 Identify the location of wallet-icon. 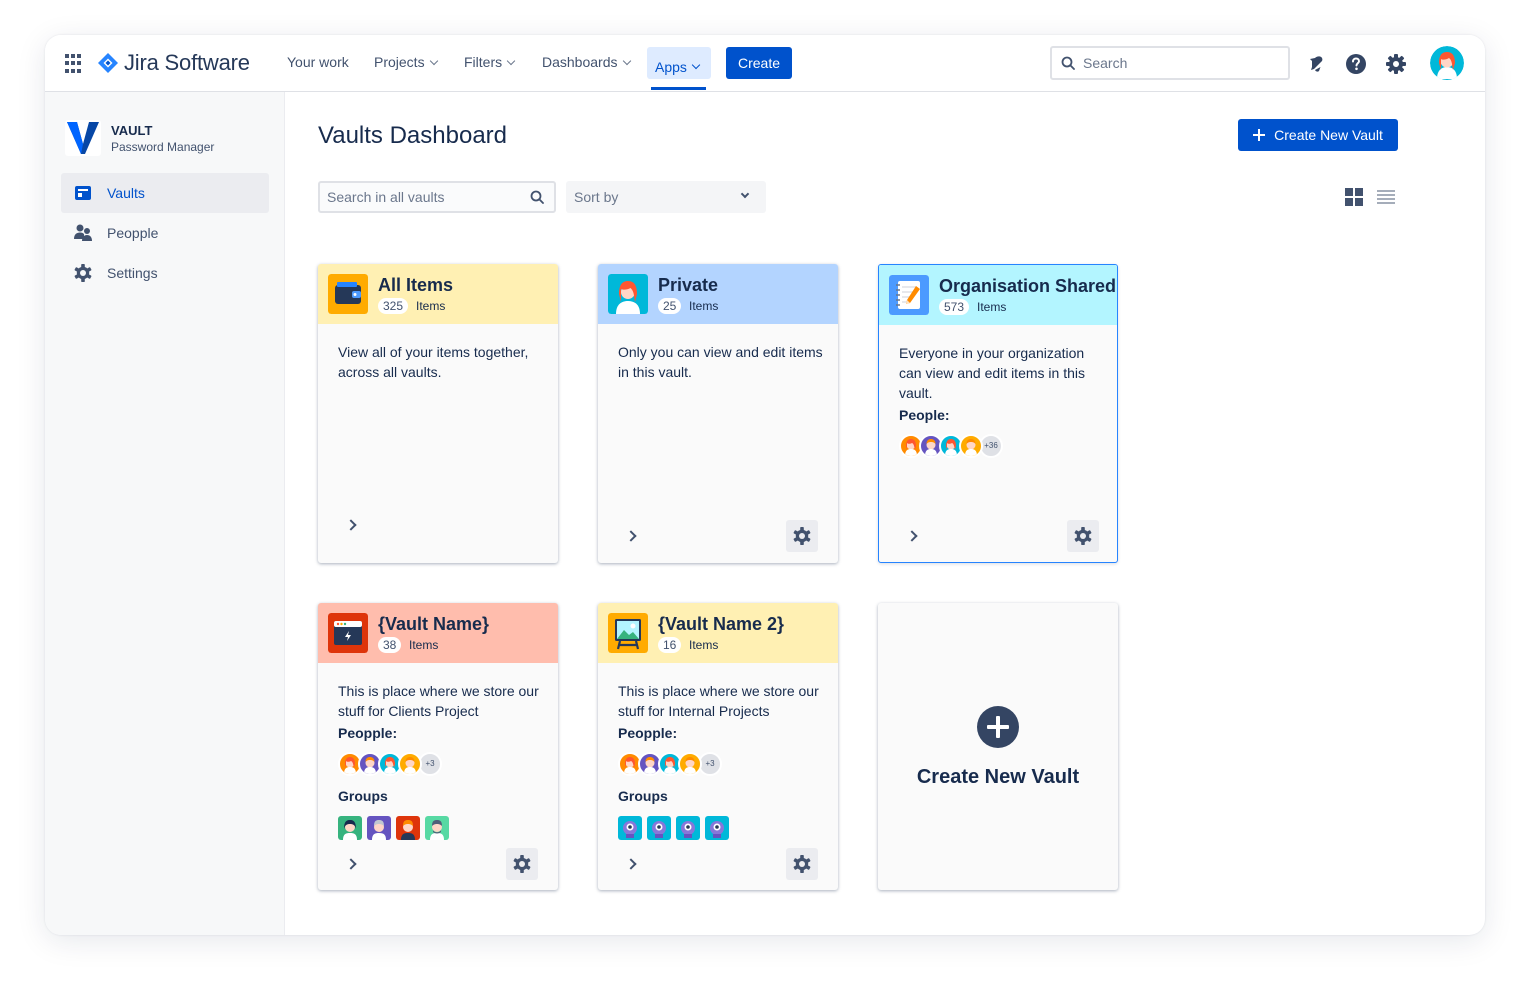
(348, 294).